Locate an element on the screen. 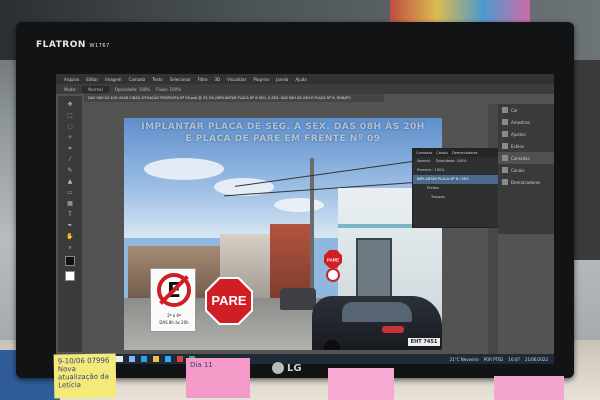 The height and width of the screenshot is (400, 600). layer-selected: IMPLANTAR PLACA Nº 6 / SEG. is located at coordinates (460, 179).